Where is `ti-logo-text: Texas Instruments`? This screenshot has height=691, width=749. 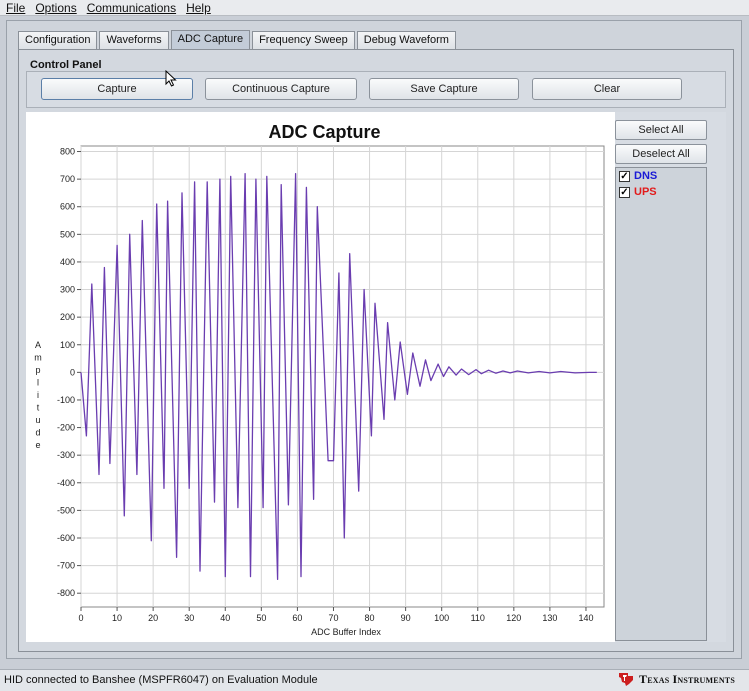 ti-logo-text: Texas Instruments is located at coordinates (687, 678).